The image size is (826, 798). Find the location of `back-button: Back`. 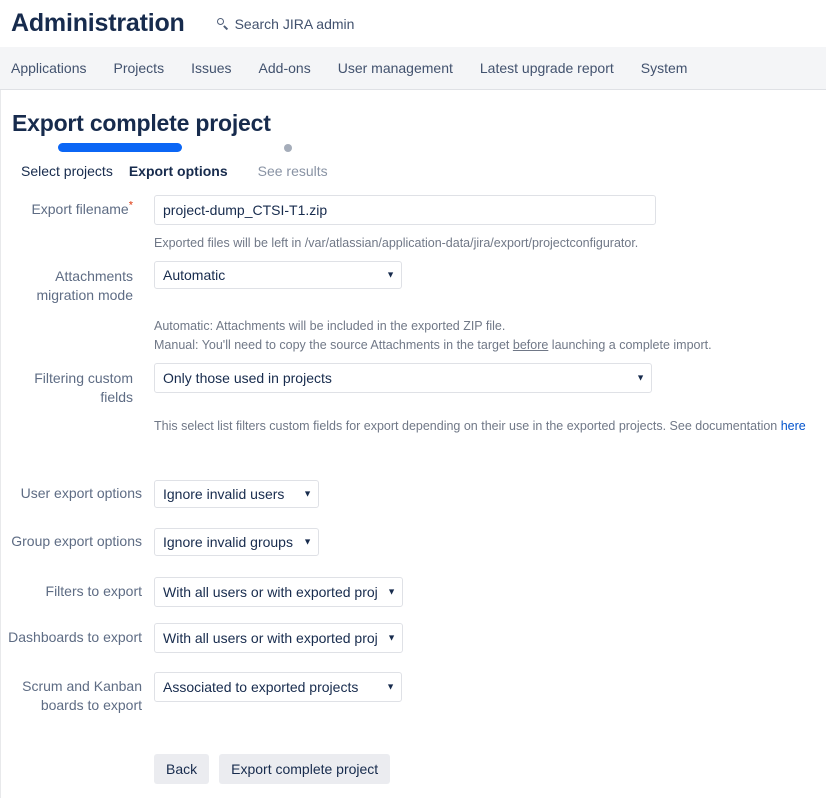

back-button: Back is located at coordinates (182, 769).